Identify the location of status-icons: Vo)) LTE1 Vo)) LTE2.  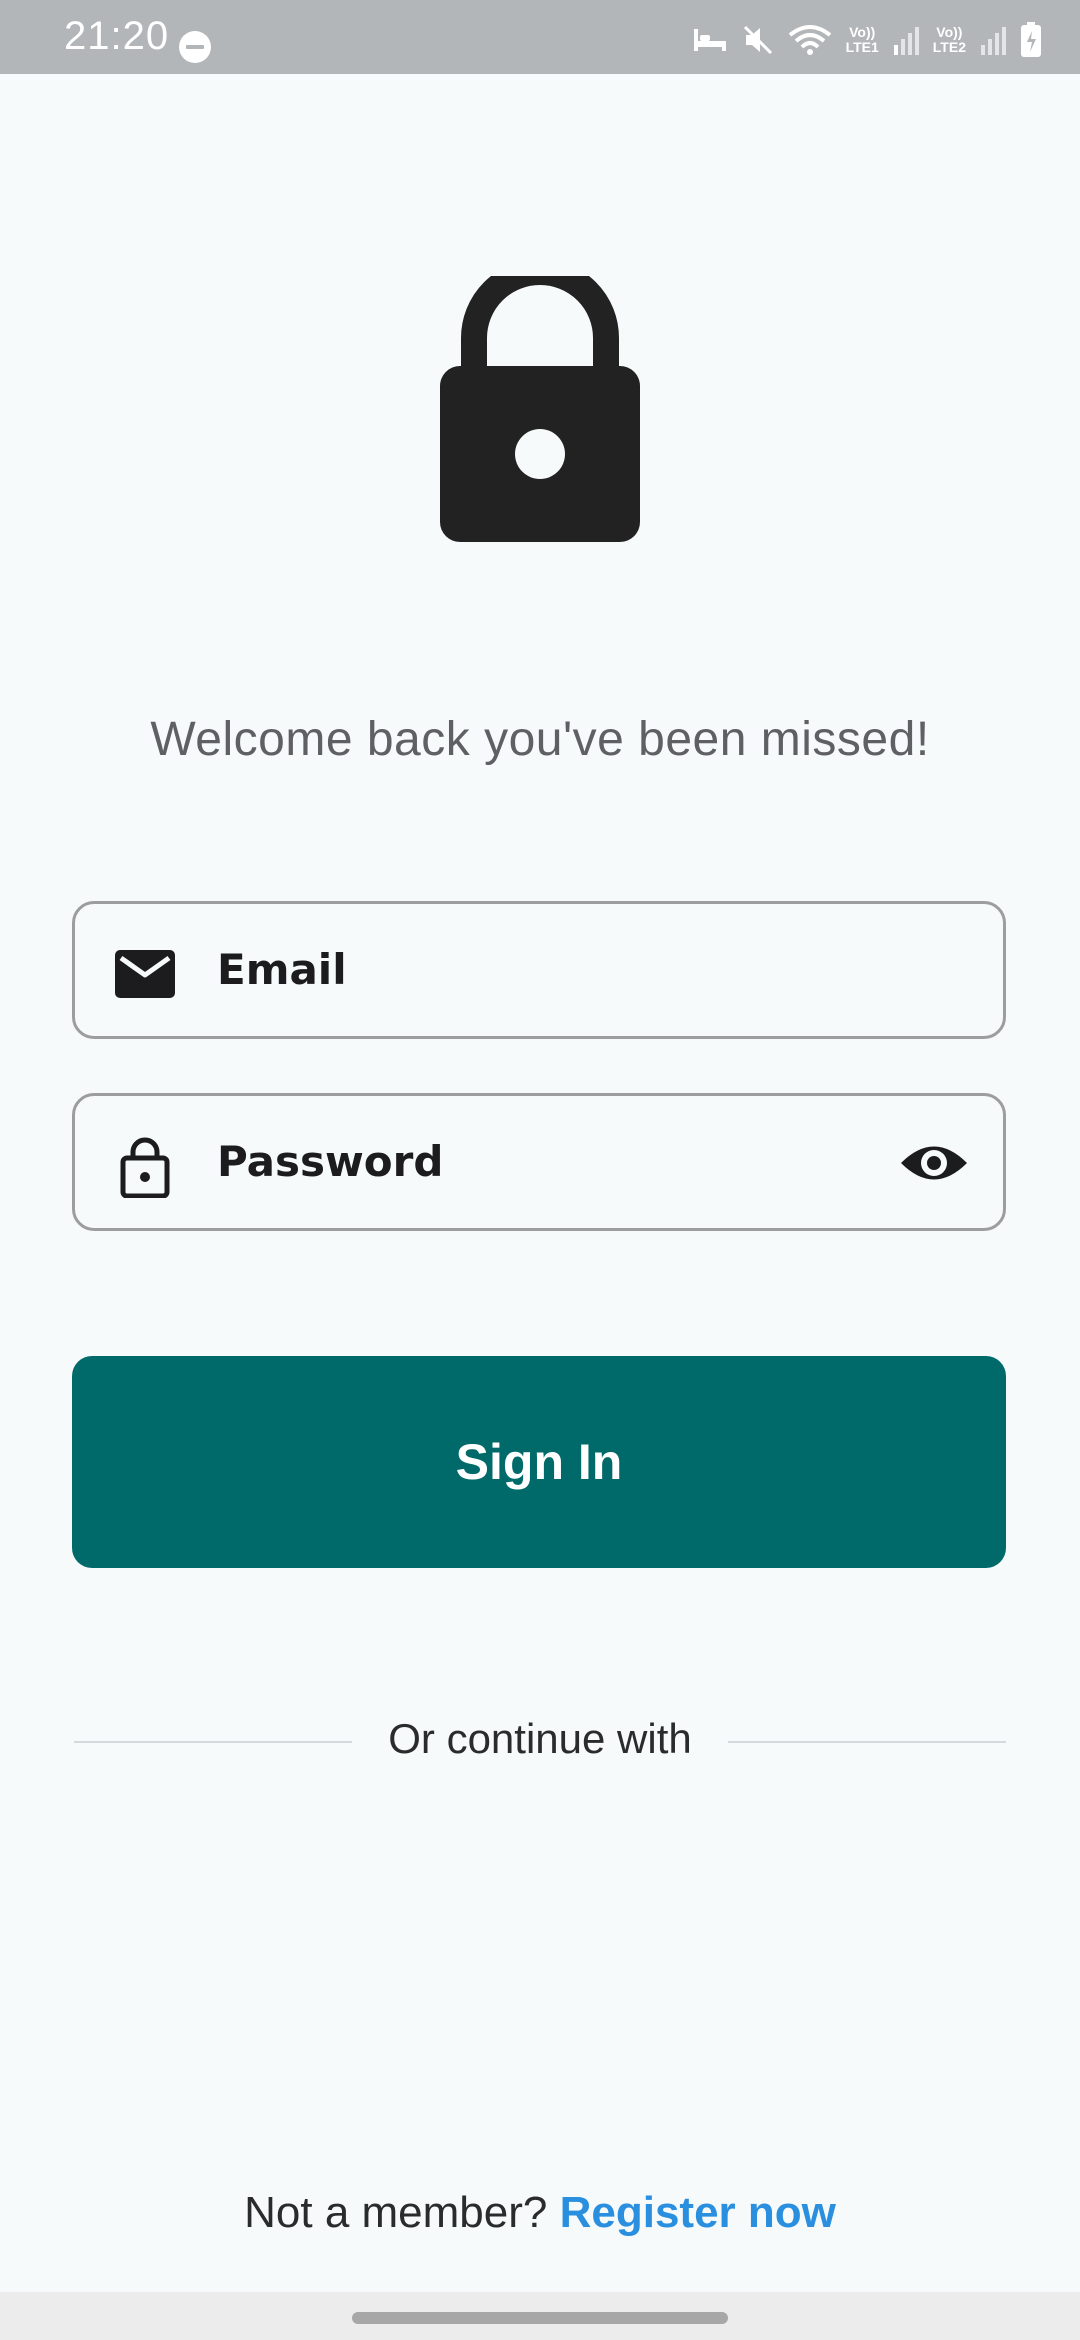
(867, 40).